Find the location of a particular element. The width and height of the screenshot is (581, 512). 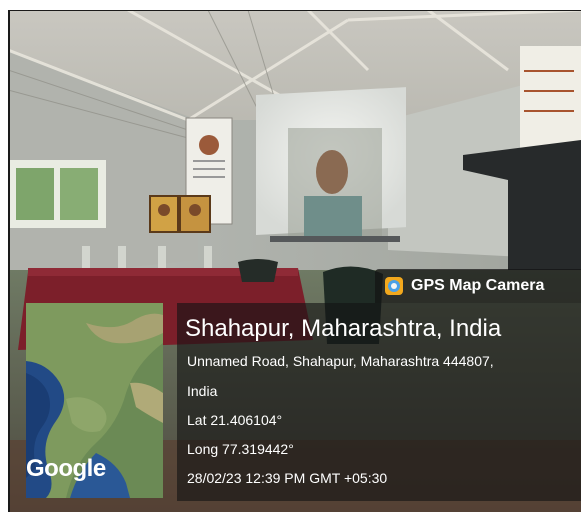

location-title: Shahapur, Maharashtra, India is located at coordinates (343, 328).